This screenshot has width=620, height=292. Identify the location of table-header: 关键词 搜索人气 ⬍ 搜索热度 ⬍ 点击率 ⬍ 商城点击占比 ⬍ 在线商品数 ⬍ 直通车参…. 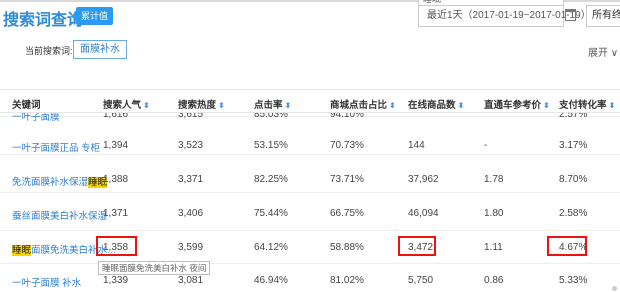
(310, 101).